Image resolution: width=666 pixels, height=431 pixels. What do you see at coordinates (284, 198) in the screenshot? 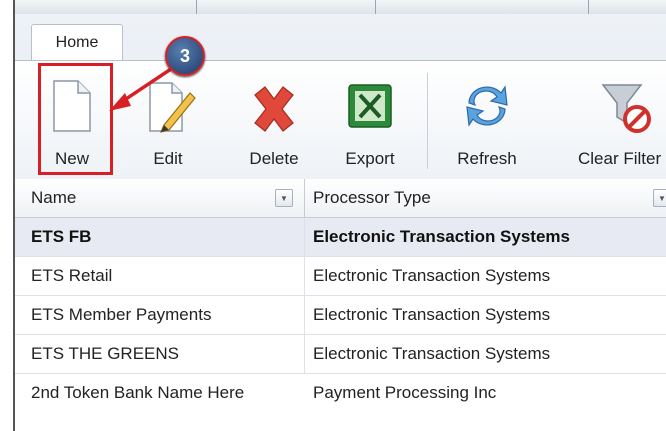
I see `name-filter-dropdown-icon: ▼` at bounding box center [284, 198].